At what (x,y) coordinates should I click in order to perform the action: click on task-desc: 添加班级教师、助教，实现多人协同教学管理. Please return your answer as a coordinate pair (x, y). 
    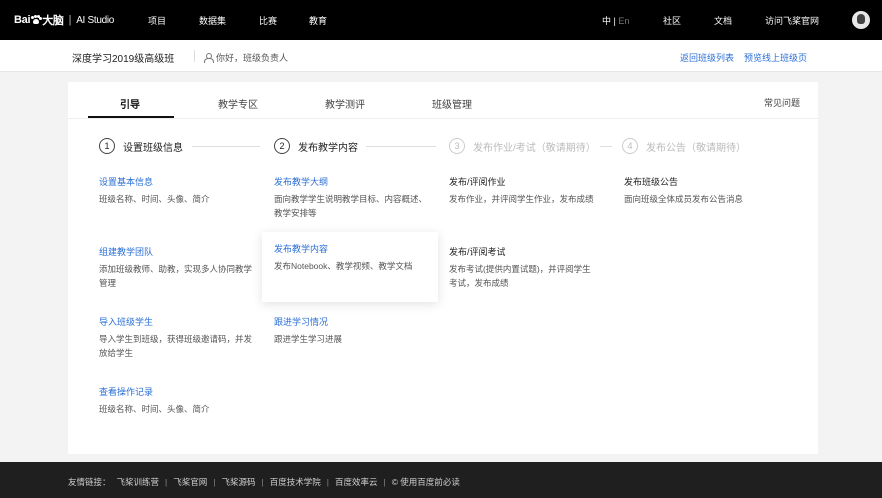
    Looking at the image, I should click on (176, 276).